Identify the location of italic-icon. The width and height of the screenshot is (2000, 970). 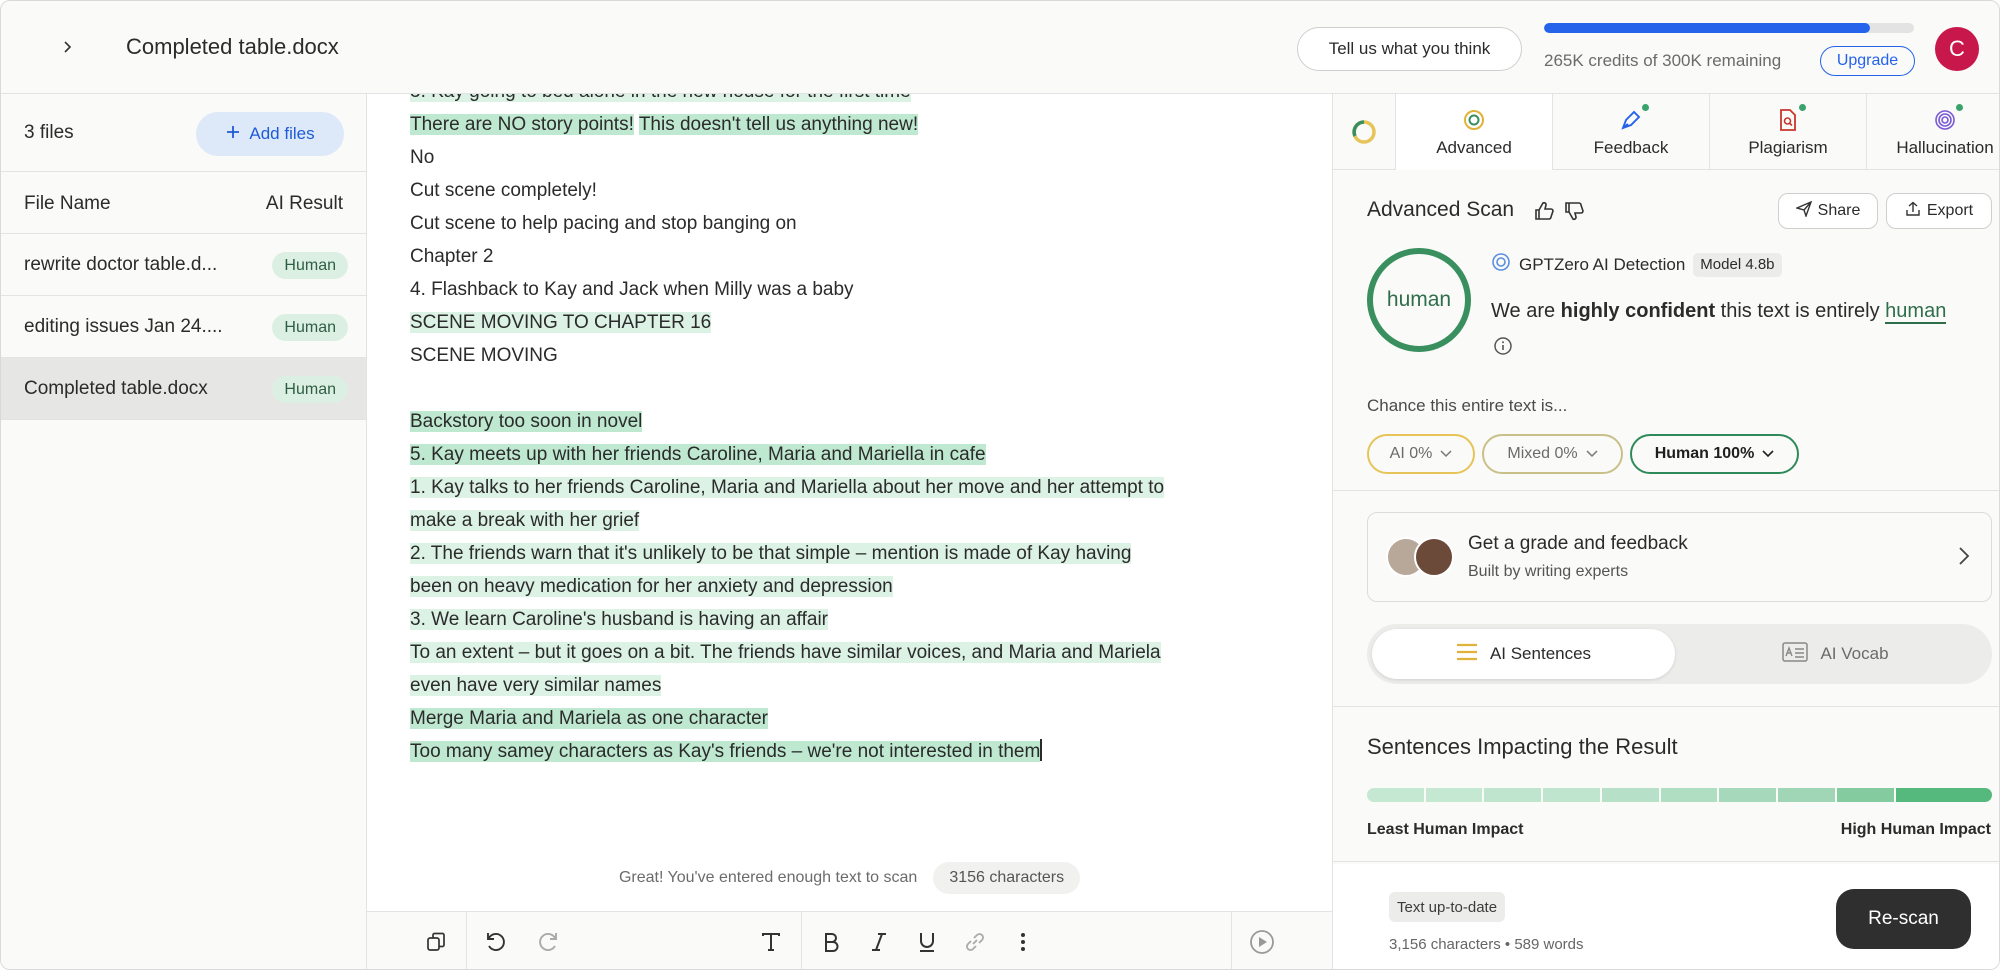
(879, 942).